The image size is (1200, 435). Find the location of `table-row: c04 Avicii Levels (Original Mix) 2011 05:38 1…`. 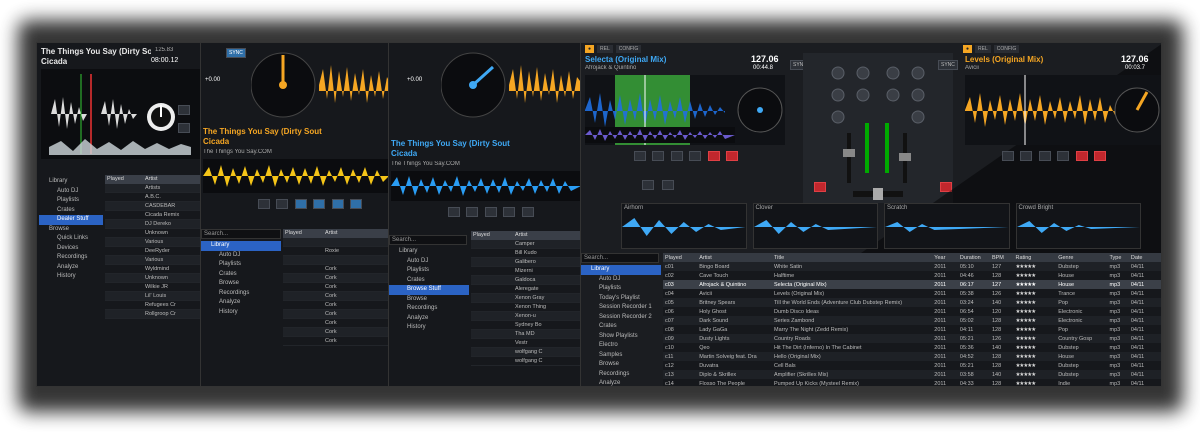

table-row: c04 Avicii Levels (Original Mix) 2011 05:38 1… is located at coordinates (912, 293).